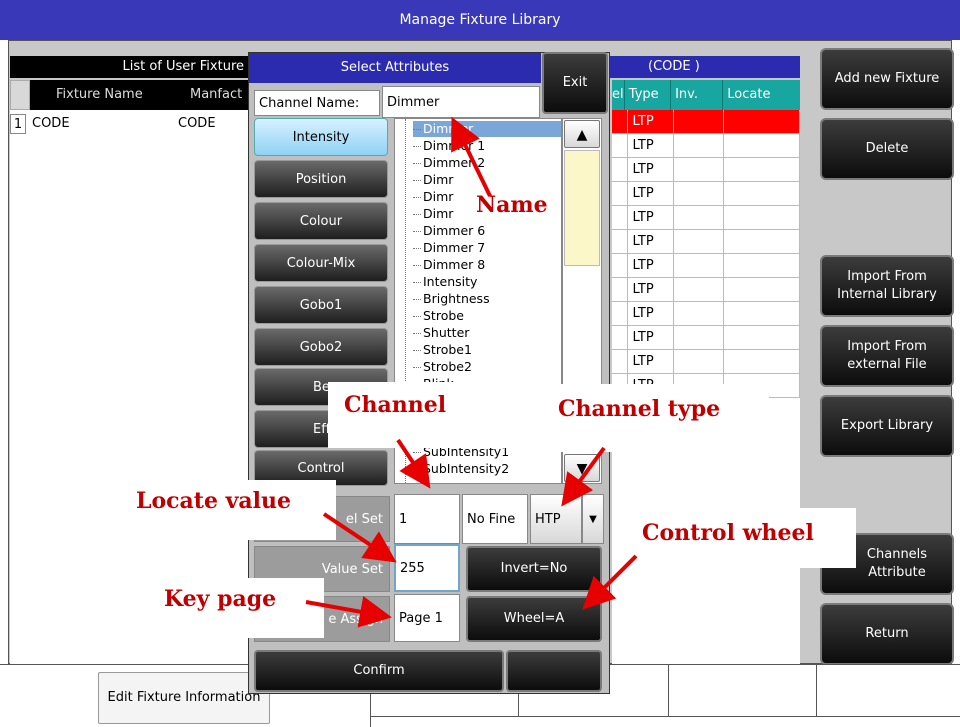 This screenshot has width=960, height=727. Describe the element at coordinates (413, 463) in the screenshot. I see `arrow-channel` at that location.